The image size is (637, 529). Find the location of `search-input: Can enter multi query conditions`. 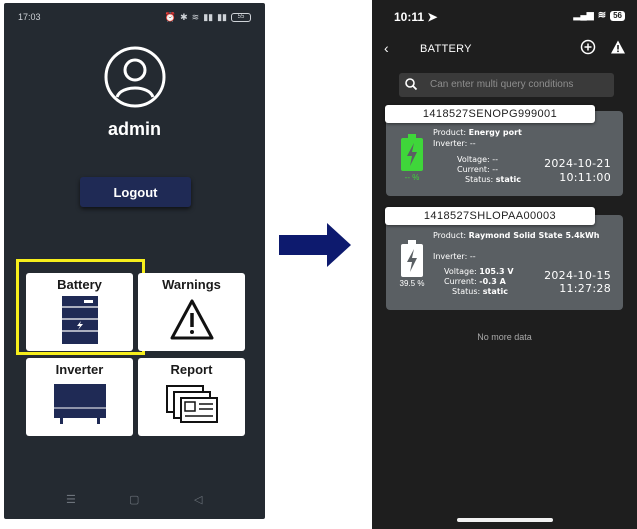

search-input: Can enter multi query conditions is located at coordinates (506, 85).